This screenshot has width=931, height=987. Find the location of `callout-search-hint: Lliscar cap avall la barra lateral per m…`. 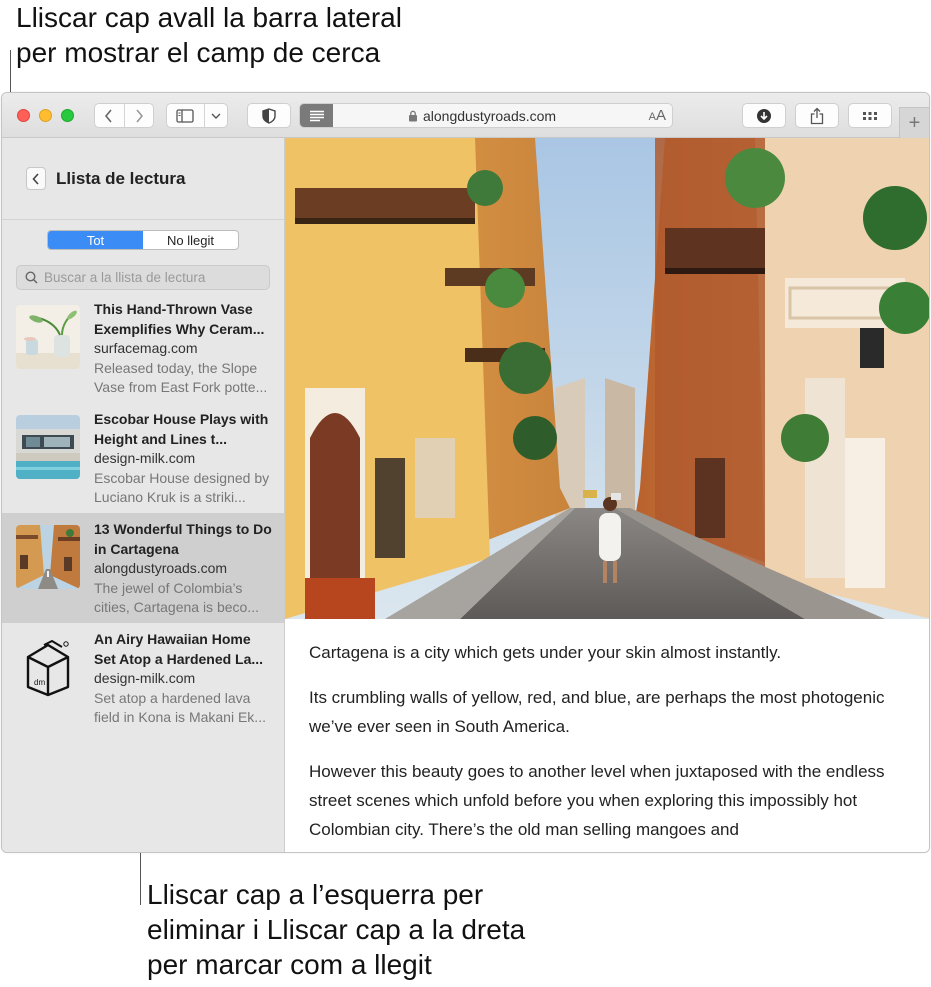

callout-search-hint: Lliscar cap avall la barra lateral per m… is located at coordinates (209, 35).